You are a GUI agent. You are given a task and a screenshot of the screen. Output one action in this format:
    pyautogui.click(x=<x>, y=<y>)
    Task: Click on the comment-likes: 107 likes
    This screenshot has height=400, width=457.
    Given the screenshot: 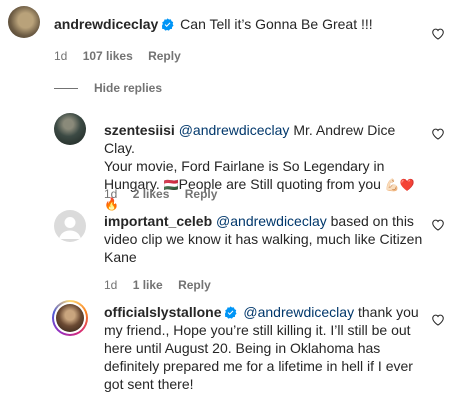 What is the action you would take?
    pyautogui.click(x=108, y=56)
    